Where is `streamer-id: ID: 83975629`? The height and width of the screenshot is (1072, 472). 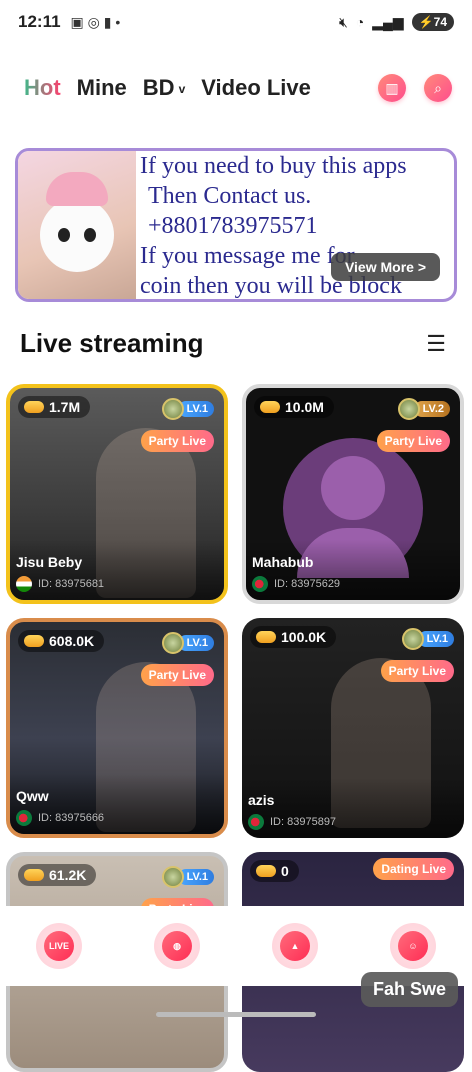
streamer-id: ID: 83975629 is located at coordinates (296, 584).